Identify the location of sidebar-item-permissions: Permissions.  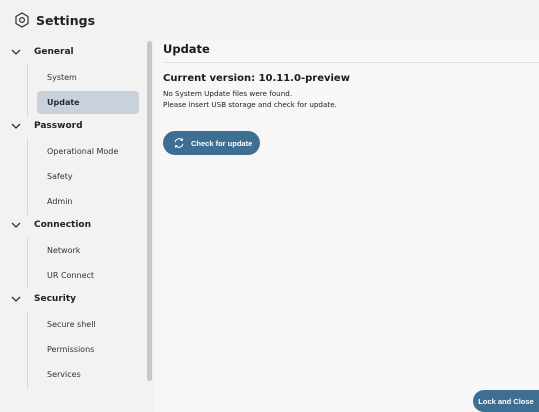
(88, 349).